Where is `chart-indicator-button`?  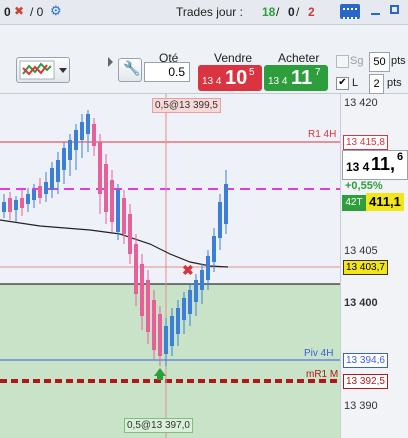
chart-indicator-button is located at coordinates (43, 70).